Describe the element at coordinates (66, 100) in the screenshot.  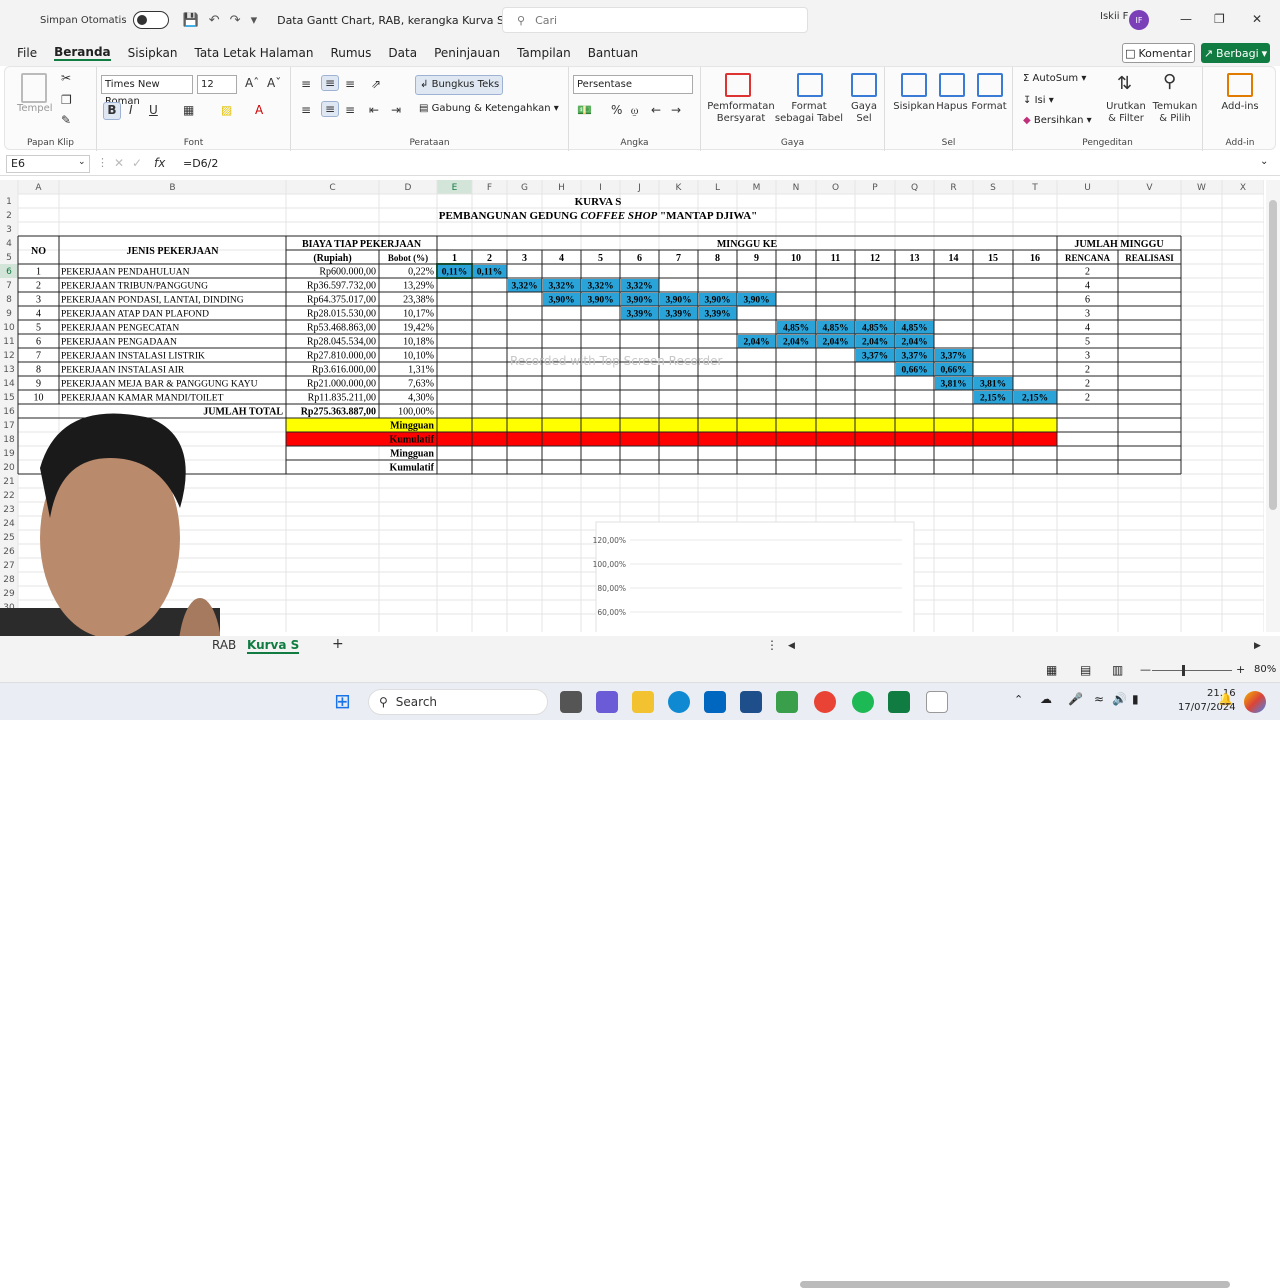
I see `copy-icon: ❐` at that location.